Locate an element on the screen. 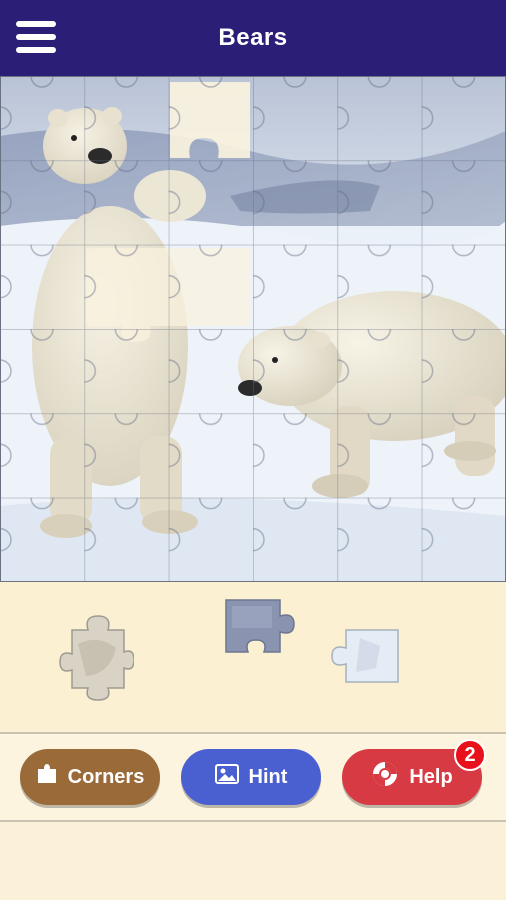  help-badge: 2 is located at coordinates (470, 755).